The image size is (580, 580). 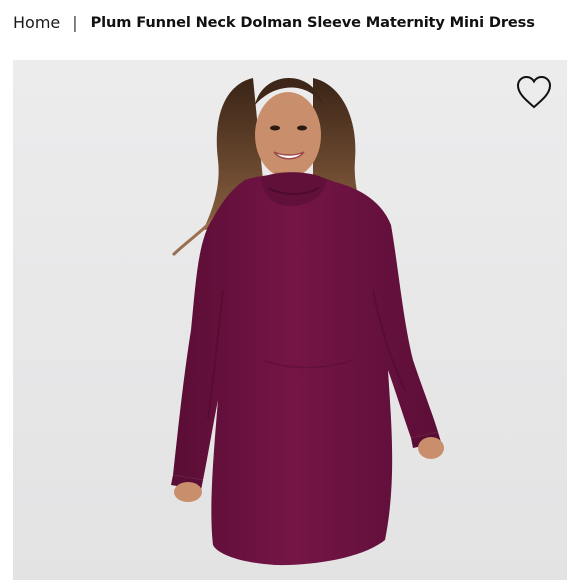 What do you see at coordinates (36, 22) in the screenshot?
I see `breadcrumb-home-link: Home` at bounding box center [36, 22].